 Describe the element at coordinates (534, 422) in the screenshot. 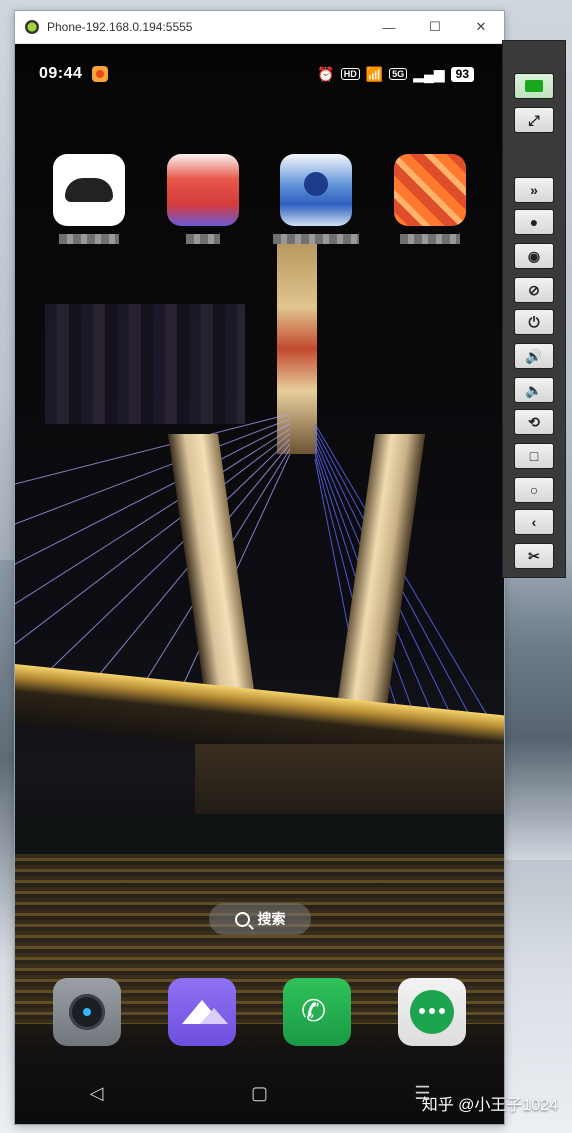

I see `rotate-icon: ⟲` at that location.